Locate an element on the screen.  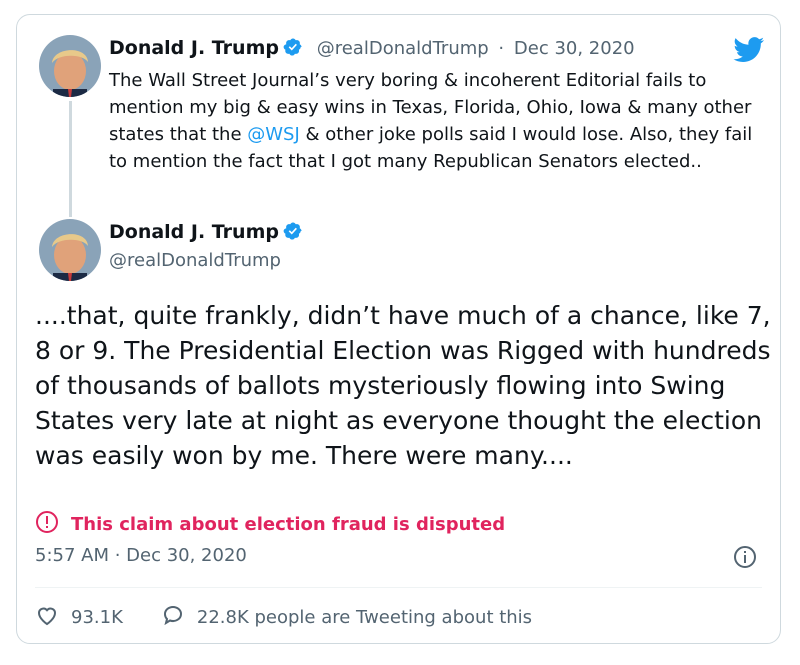
mention-link: @WSJ is located at coordinates (273, 134).